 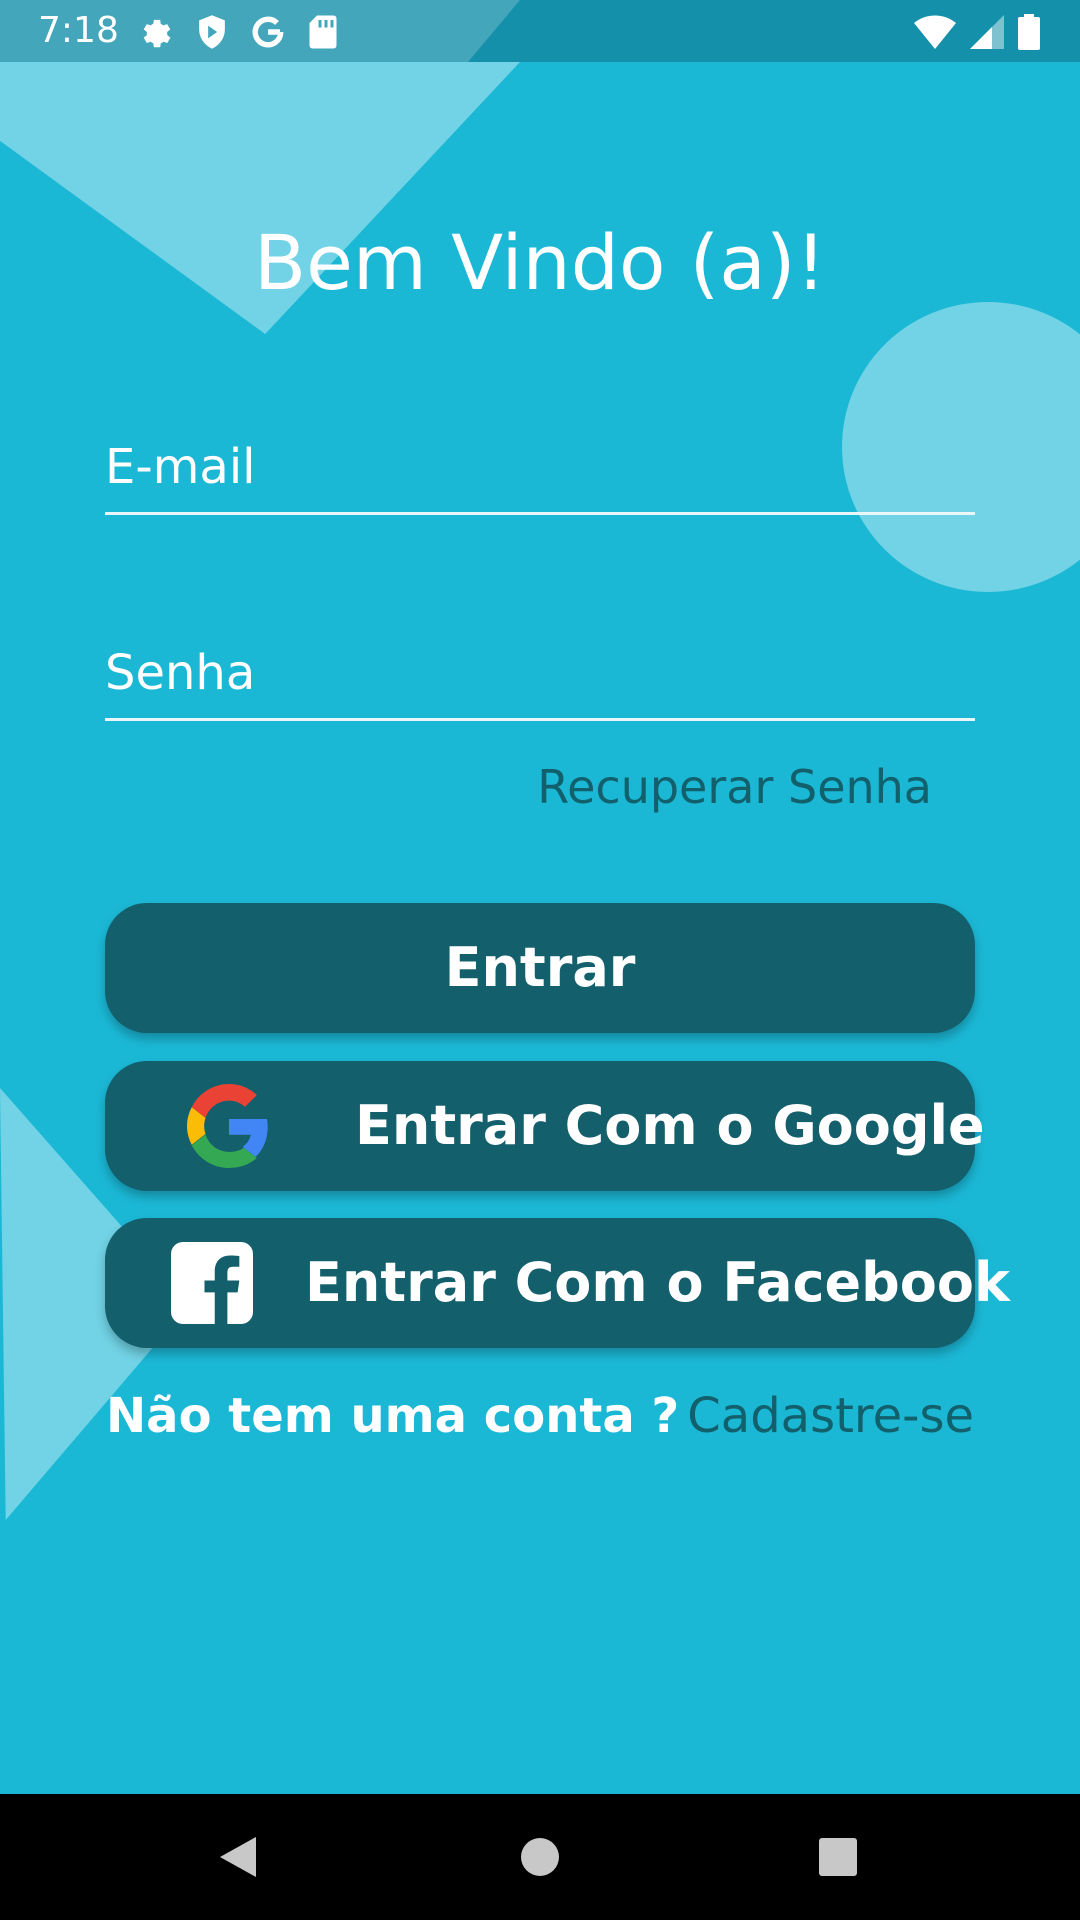 I want to click on enter-button-label: Entrar, so click(x=540, y=967).